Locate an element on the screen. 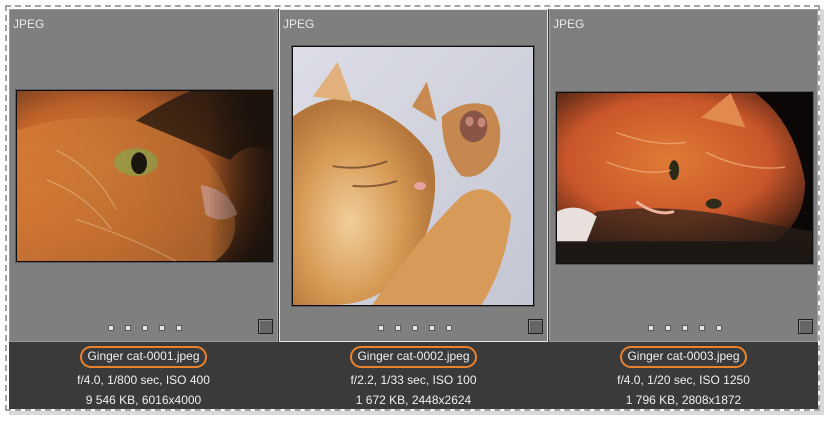 The image size is (830, 423). file-name: Ginger cat-0003.jpeg is located at coordinates (683, 357).